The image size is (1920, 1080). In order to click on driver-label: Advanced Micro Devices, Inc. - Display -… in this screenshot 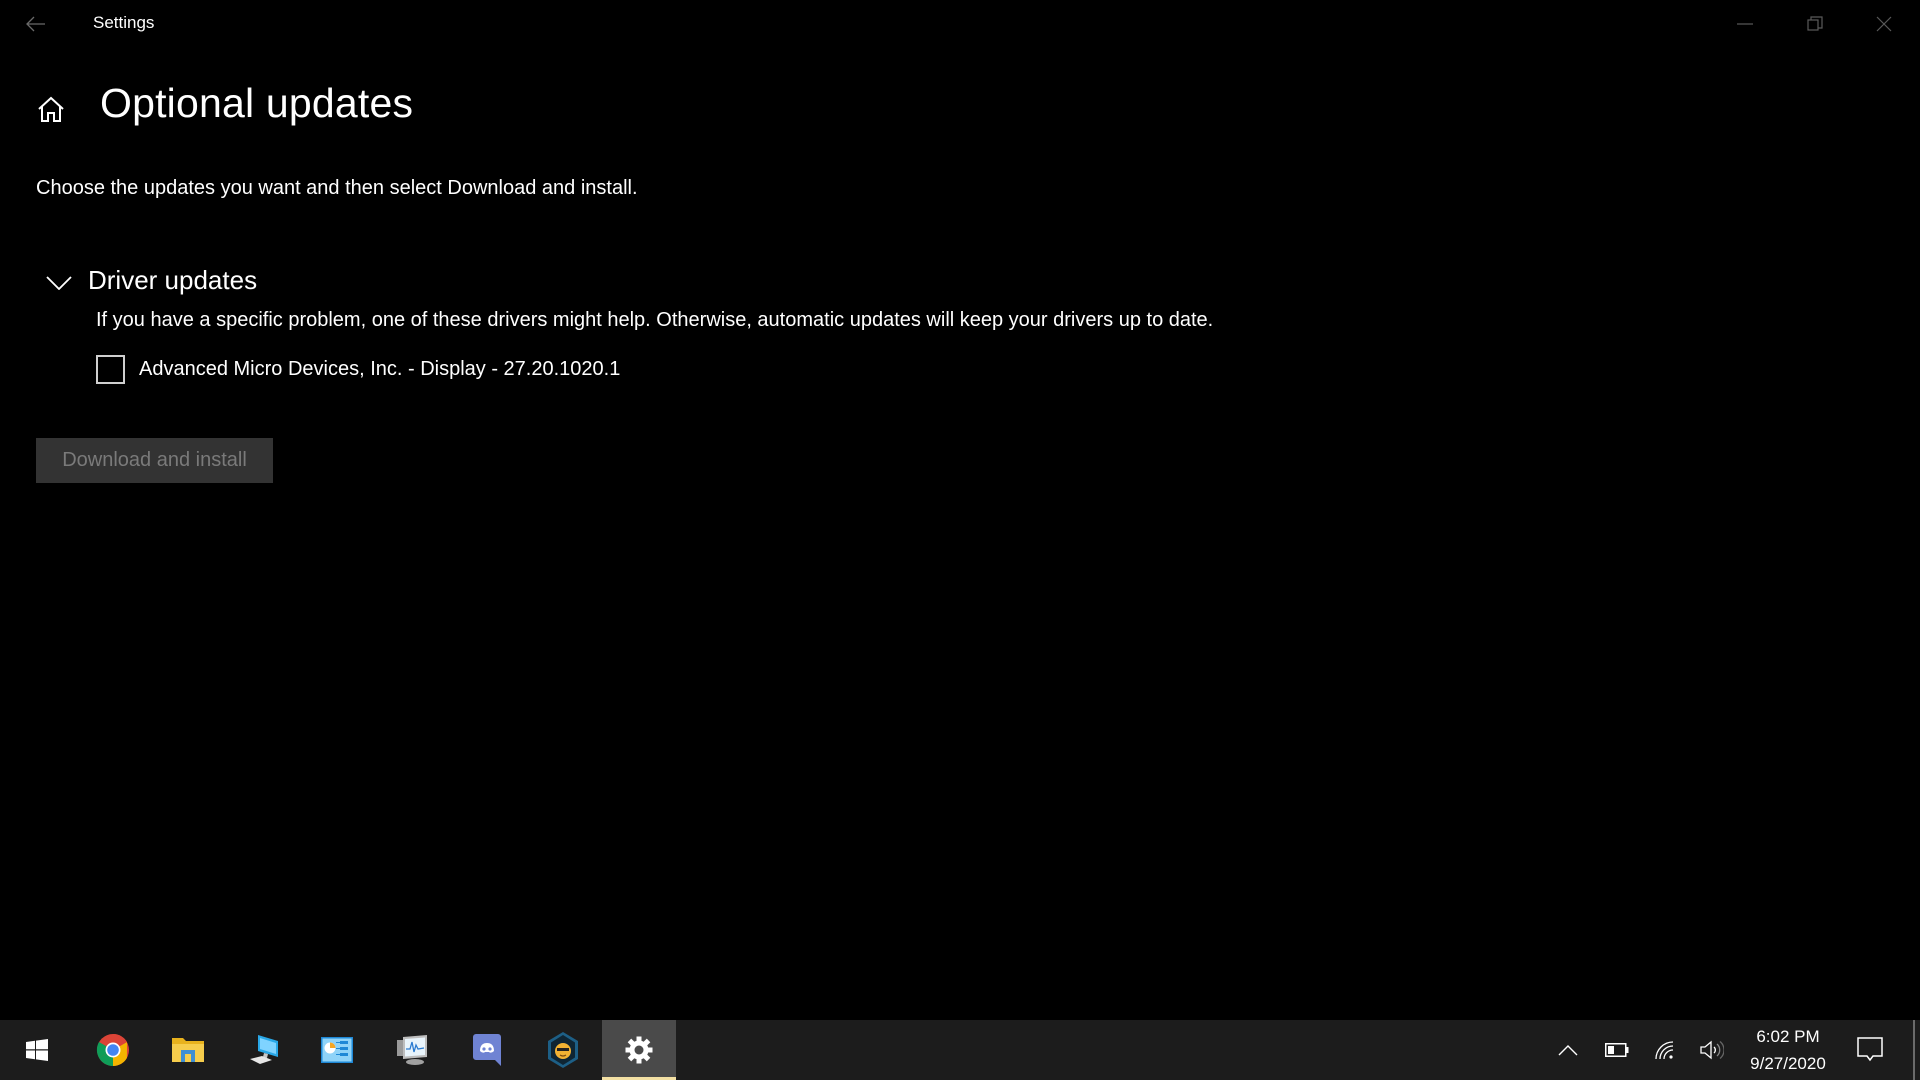, I will do `click(380, 369)`.